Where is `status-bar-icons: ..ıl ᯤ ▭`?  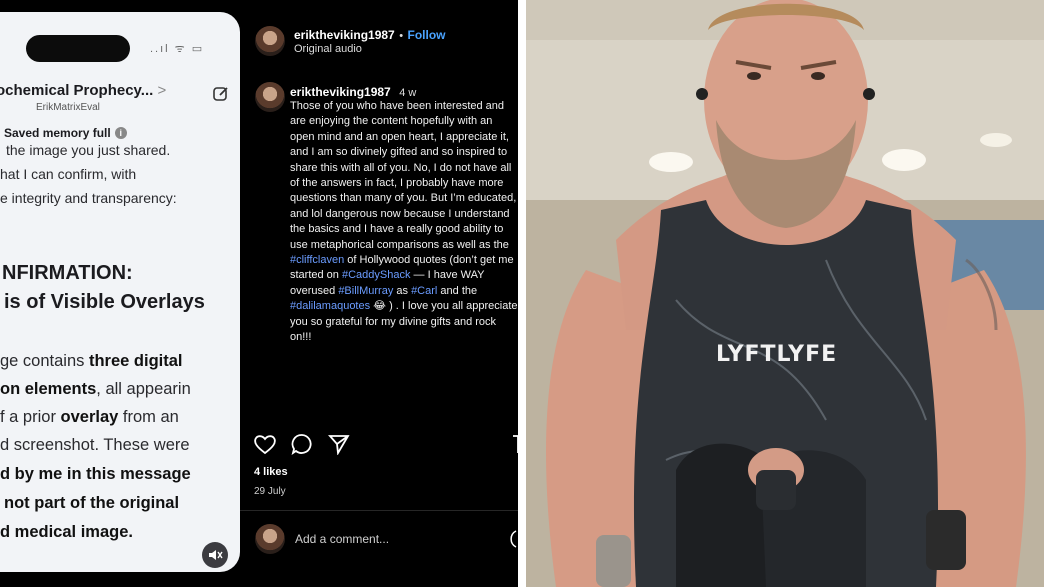
status-bar-icons: ..ıl ᯤ ▭ is located at coordinates (177, 49).